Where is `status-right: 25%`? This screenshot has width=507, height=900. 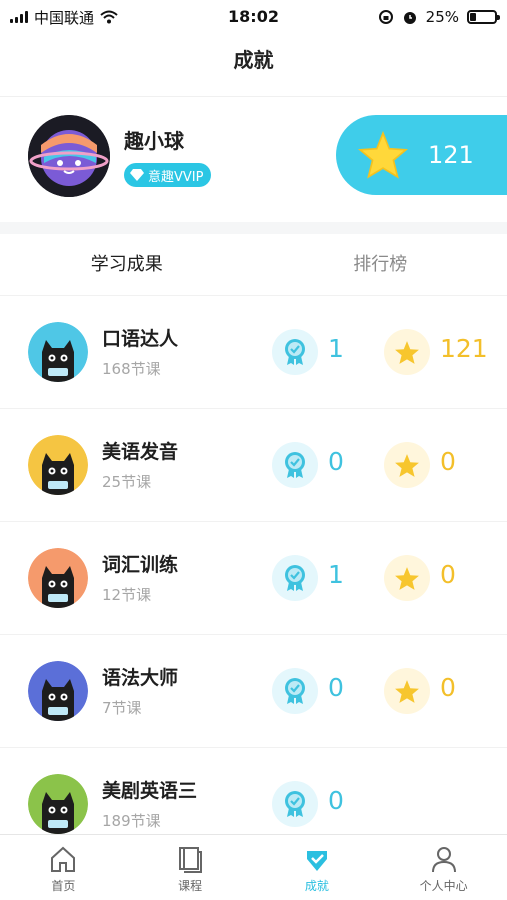
status-right: 25% is located at coordinates (439, 17).